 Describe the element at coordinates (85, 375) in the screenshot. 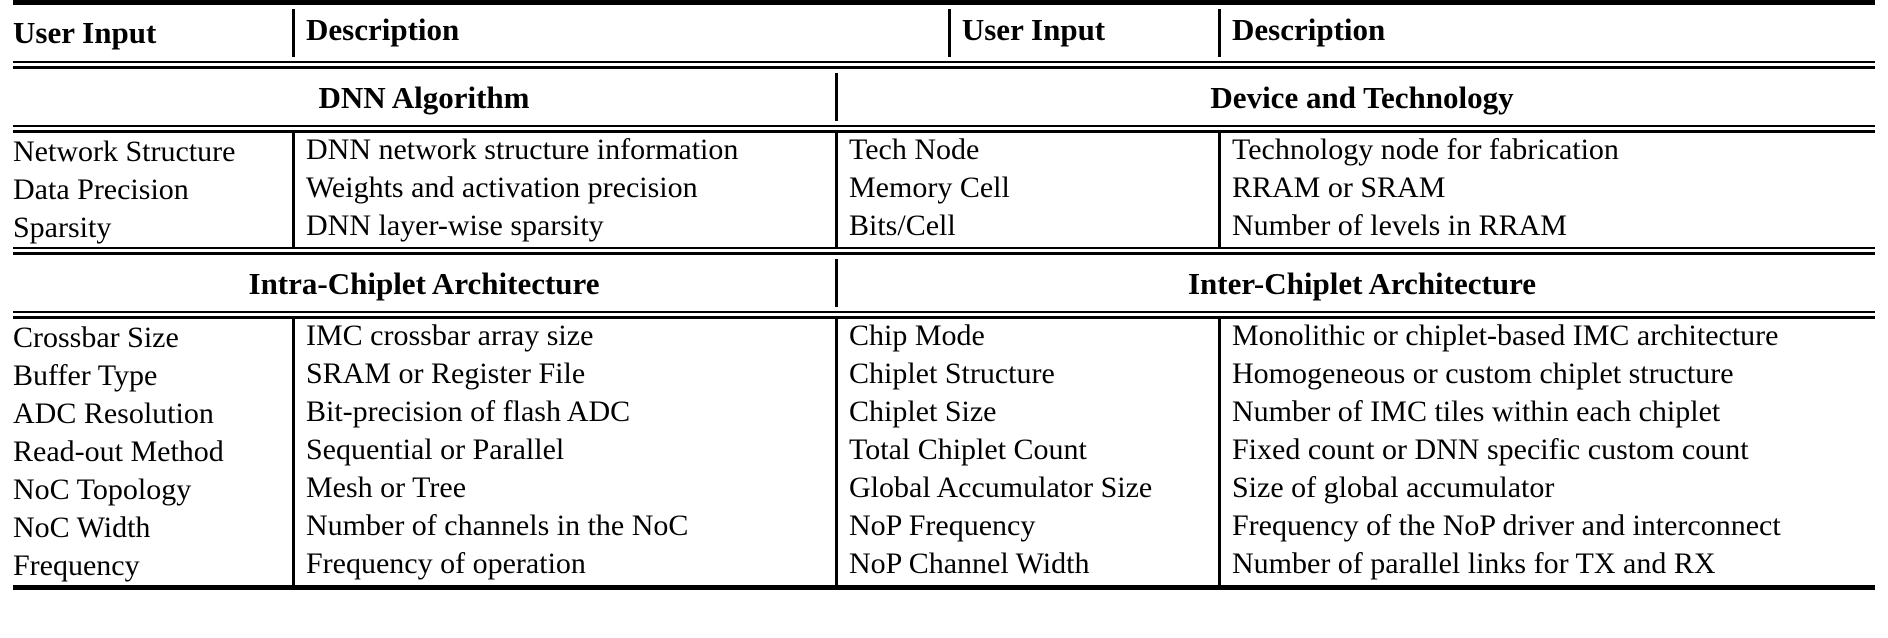

I see `row-label-input: Buffer Type` at that location.